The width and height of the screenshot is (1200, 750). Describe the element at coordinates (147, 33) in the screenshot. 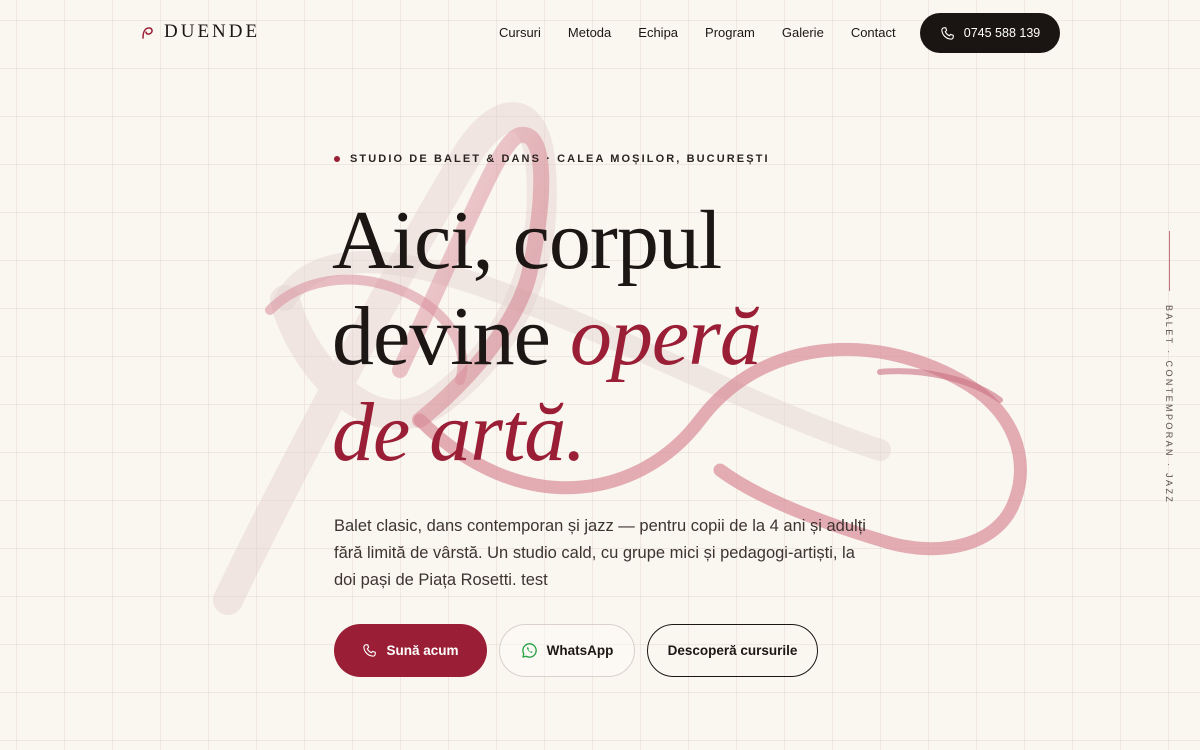

I see `logo-mark-icon` at that location.